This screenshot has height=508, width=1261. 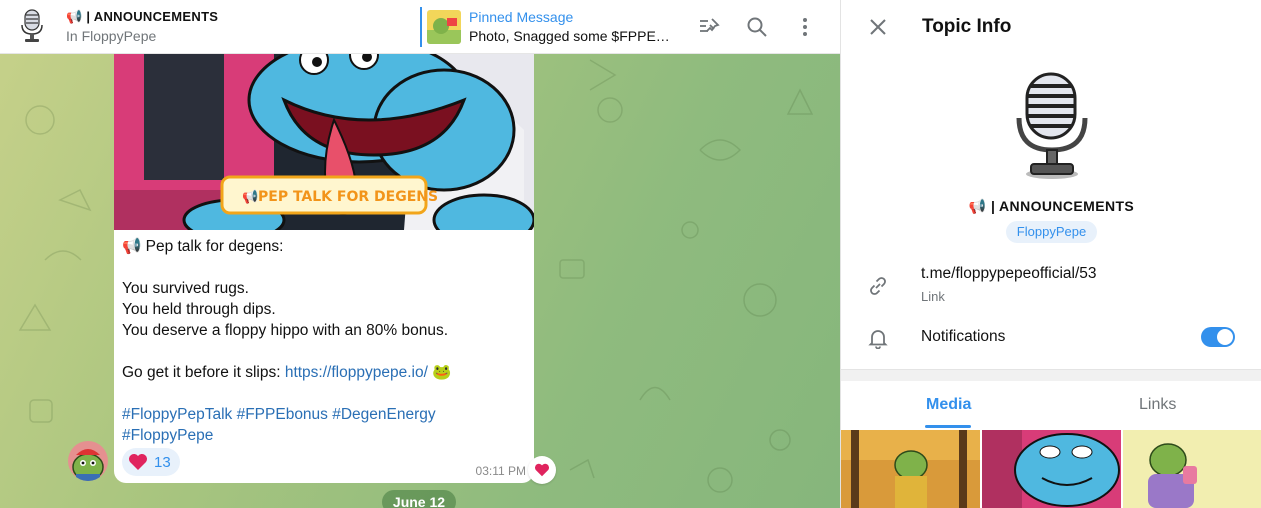 I want to click on section-divider, so click(x=1051, y=375).